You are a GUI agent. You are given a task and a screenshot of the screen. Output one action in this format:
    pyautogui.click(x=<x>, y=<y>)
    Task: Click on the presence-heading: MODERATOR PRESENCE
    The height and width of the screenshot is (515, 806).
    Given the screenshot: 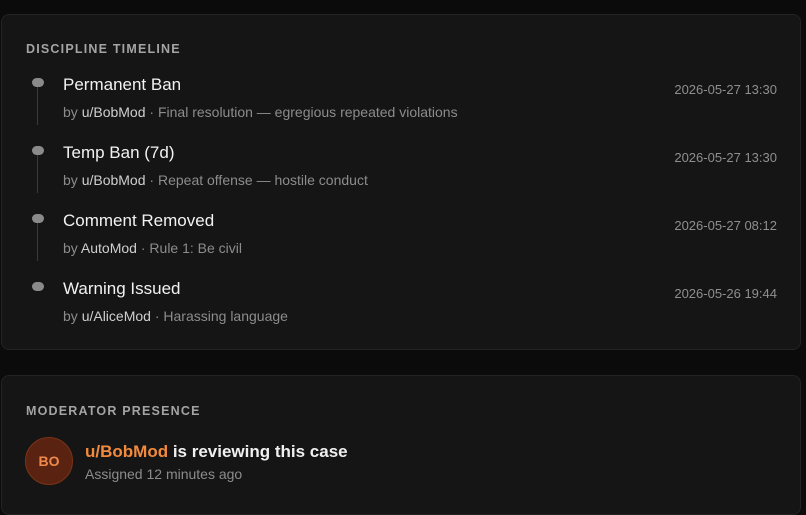 What is the action you would take?
    pyautogui.click(x=113, y=411)
    